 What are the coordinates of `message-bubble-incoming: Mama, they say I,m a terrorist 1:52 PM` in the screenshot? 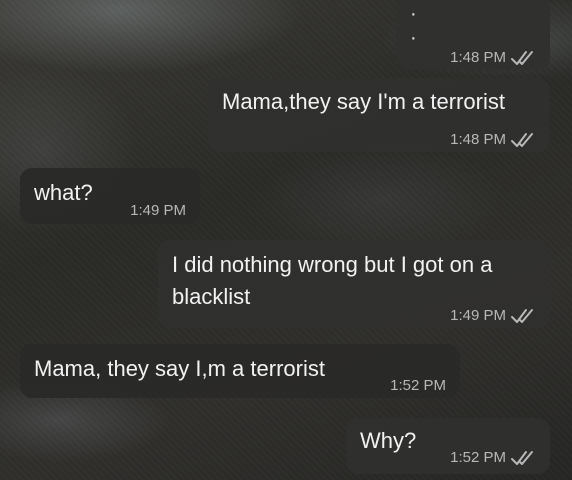 It's located at (240, 371).